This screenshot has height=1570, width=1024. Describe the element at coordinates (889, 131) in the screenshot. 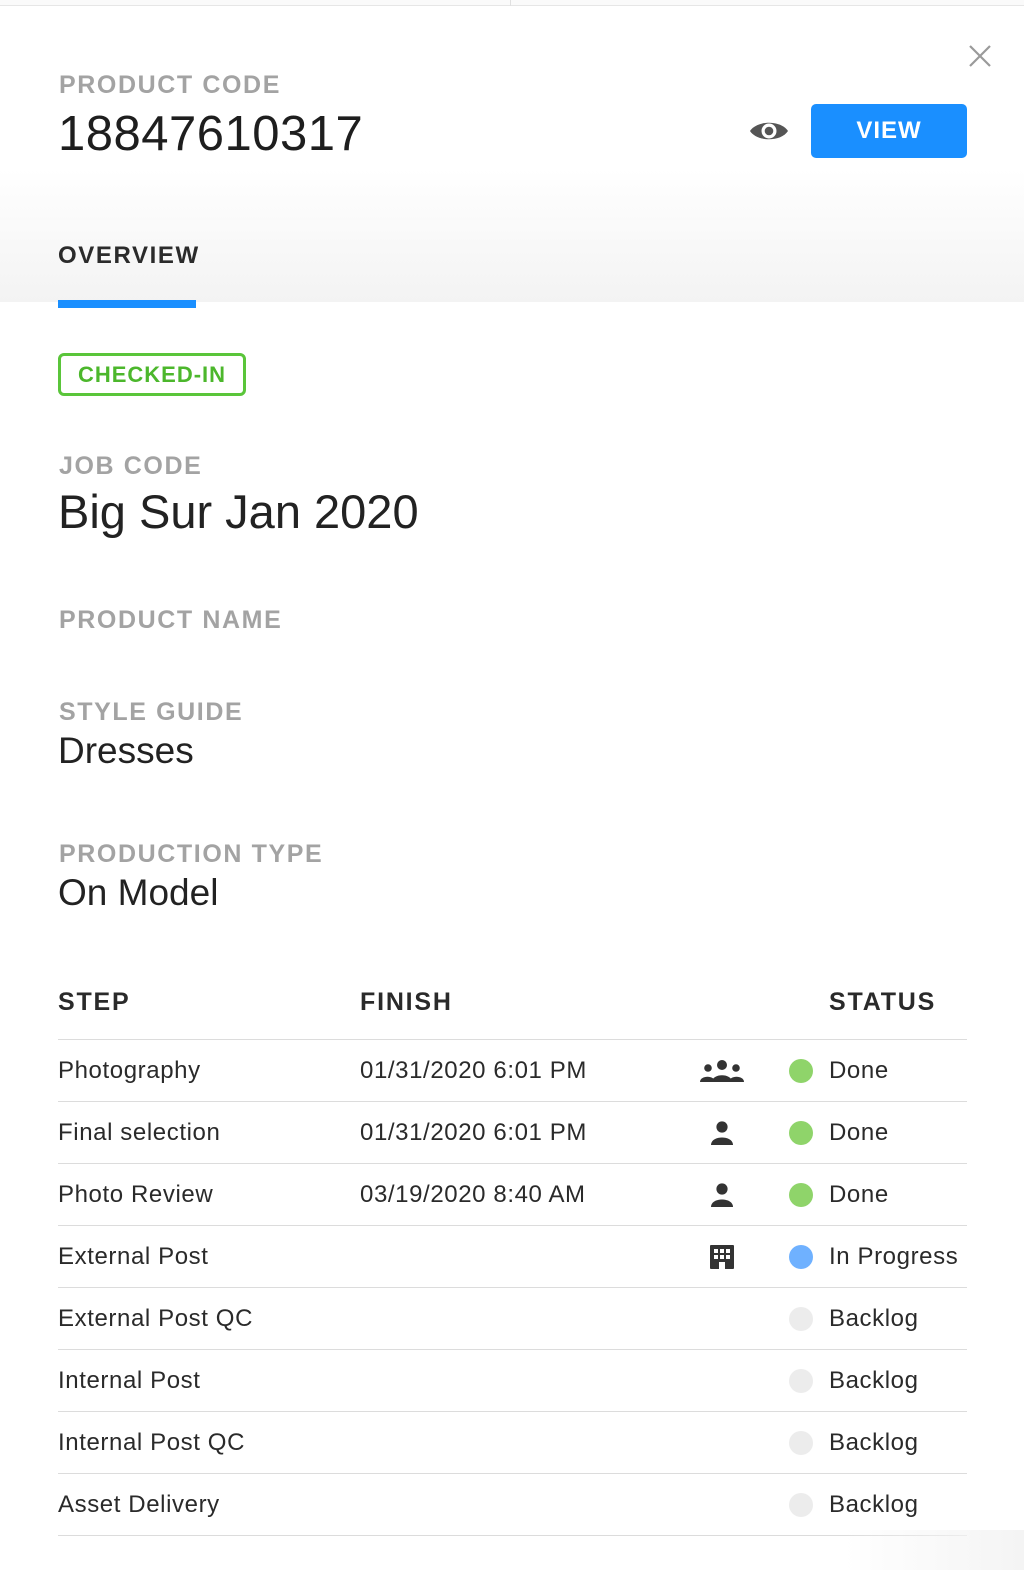

I see `view-button: VIEW` at that location.